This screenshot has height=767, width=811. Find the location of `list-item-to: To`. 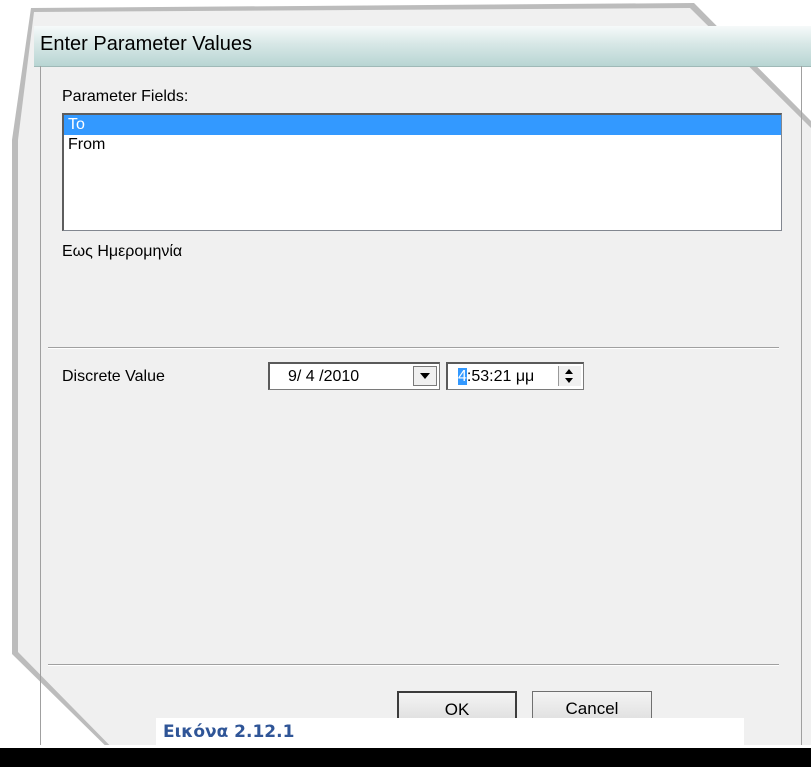

list-item-to: To is located at coordinates (422, 125).